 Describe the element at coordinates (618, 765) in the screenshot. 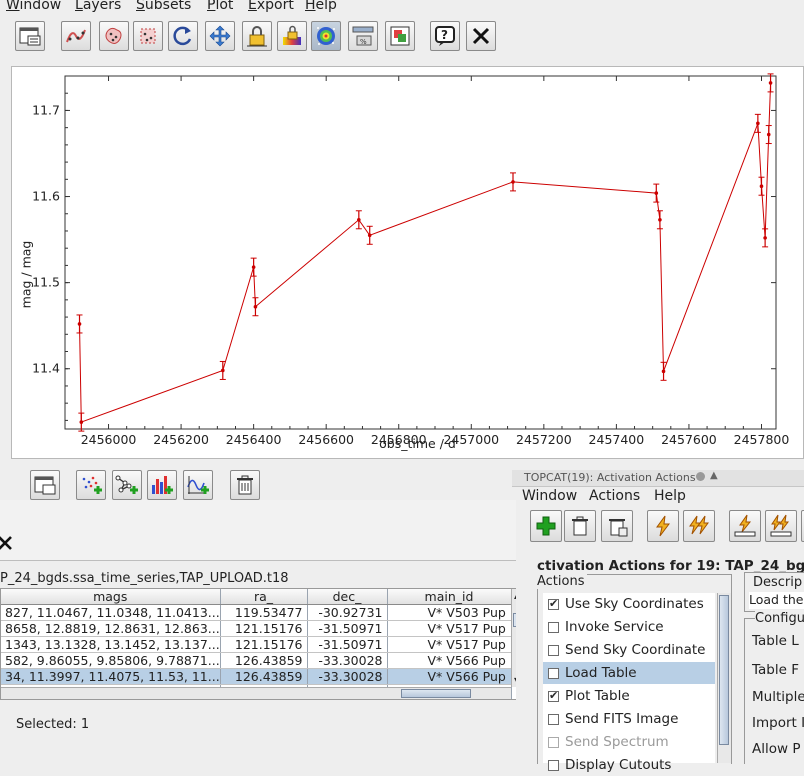

I see `action-label: Display Cutouts` at that location.